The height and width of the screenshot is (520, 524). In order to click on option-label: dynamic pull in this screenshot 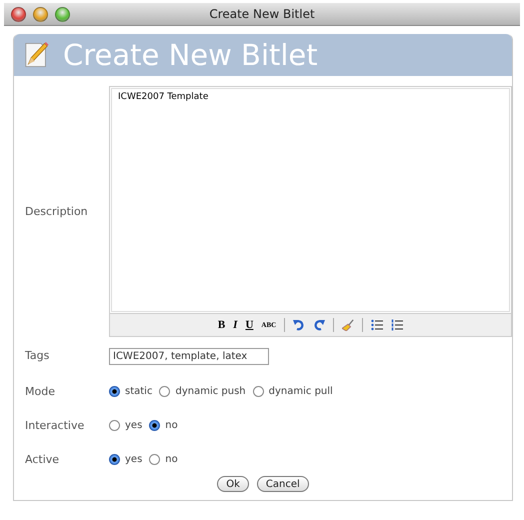, I will do `click(300, 391)`.